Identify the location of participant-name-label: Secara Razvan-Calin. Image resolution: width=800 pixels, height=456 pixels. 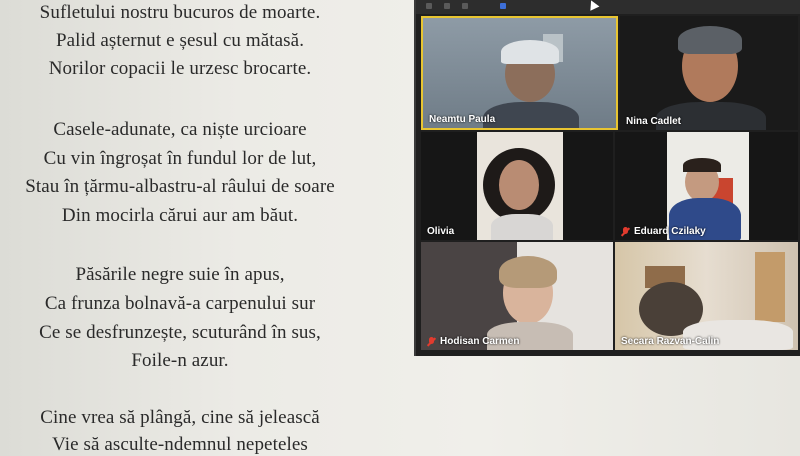
(670, 341).